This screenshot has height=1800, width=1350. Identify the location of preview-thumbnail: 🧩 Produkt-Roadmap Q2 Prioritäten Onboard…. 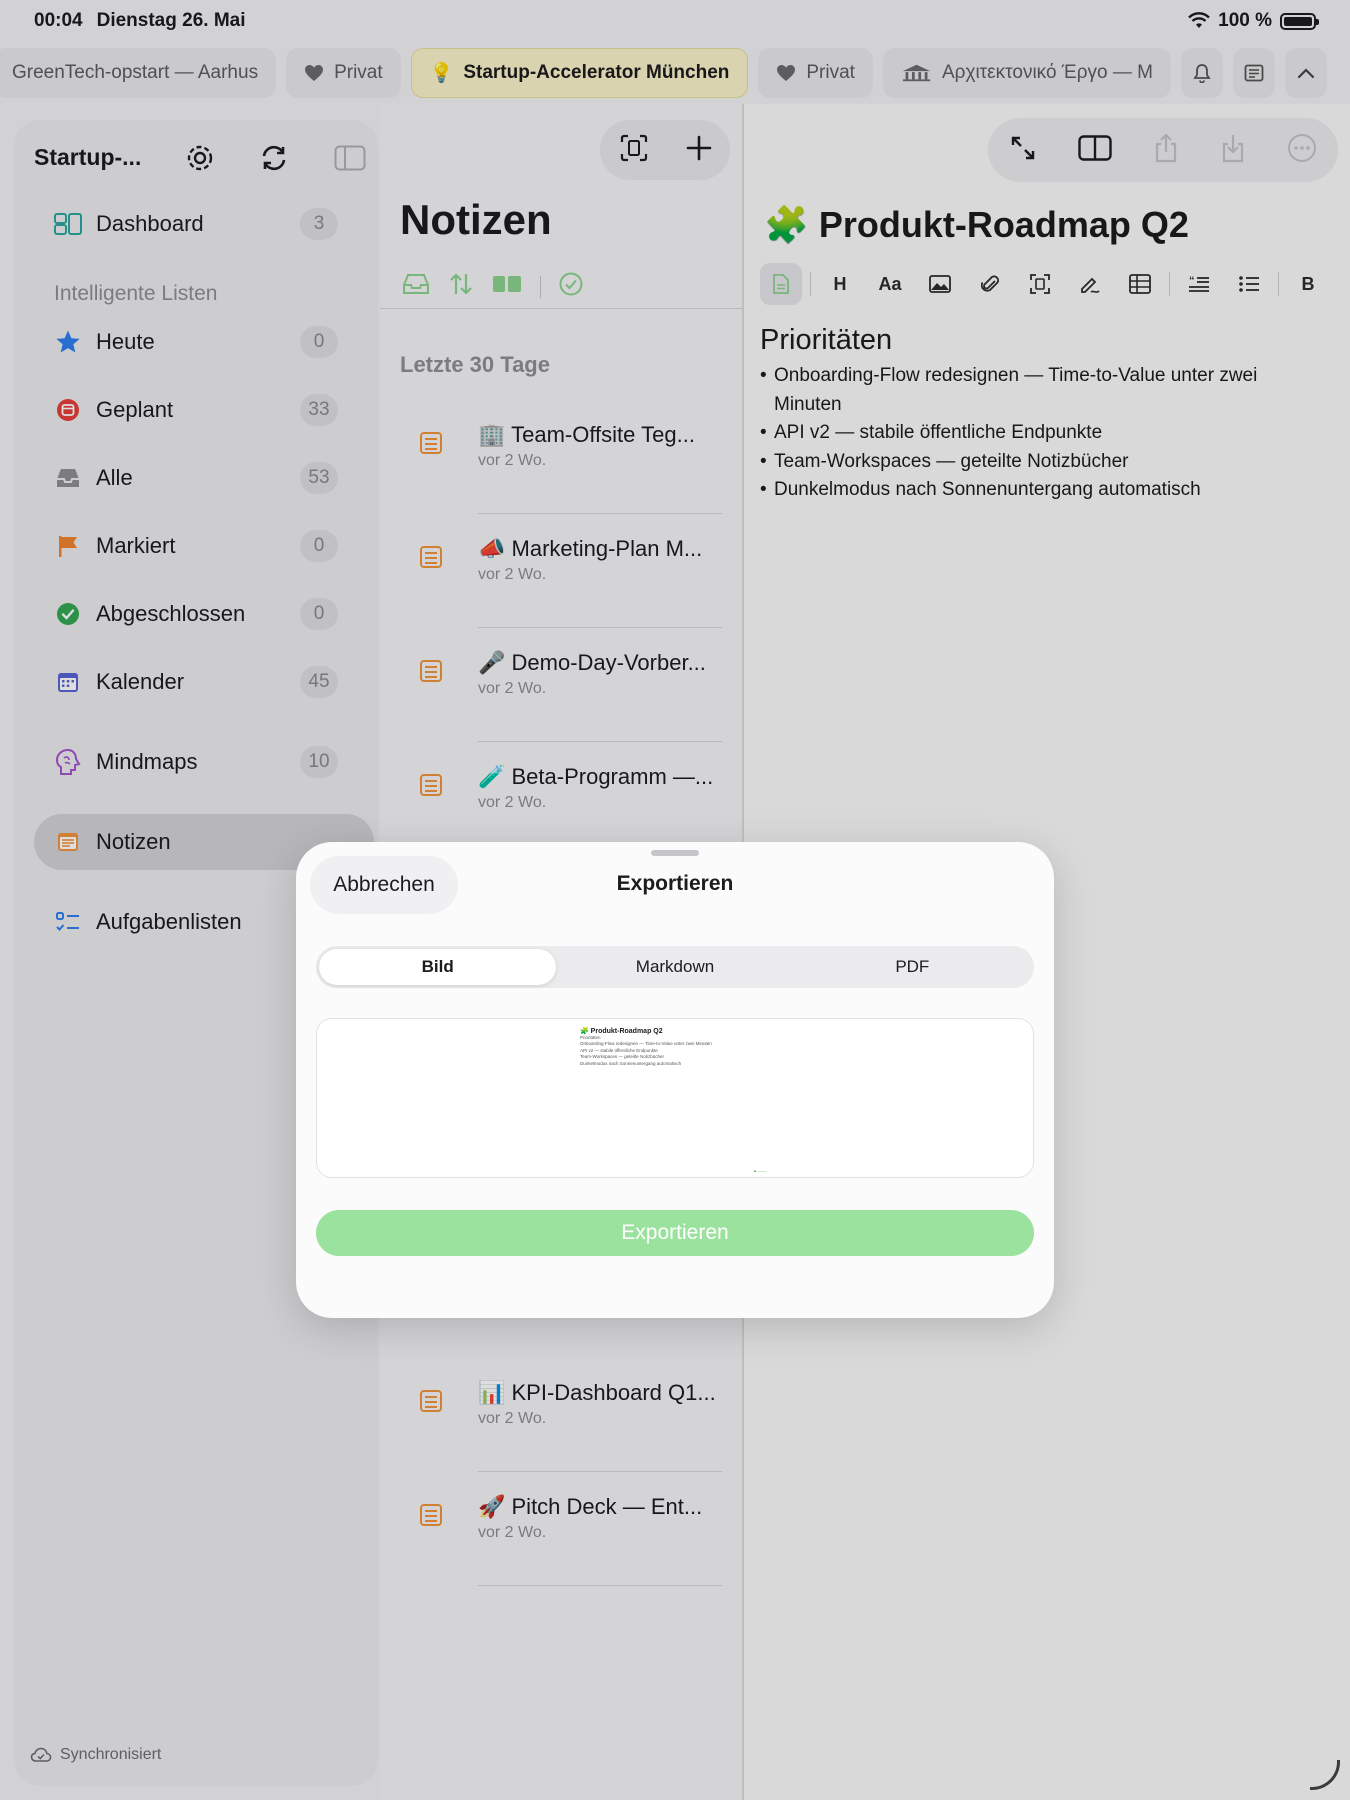
(646, 1047).